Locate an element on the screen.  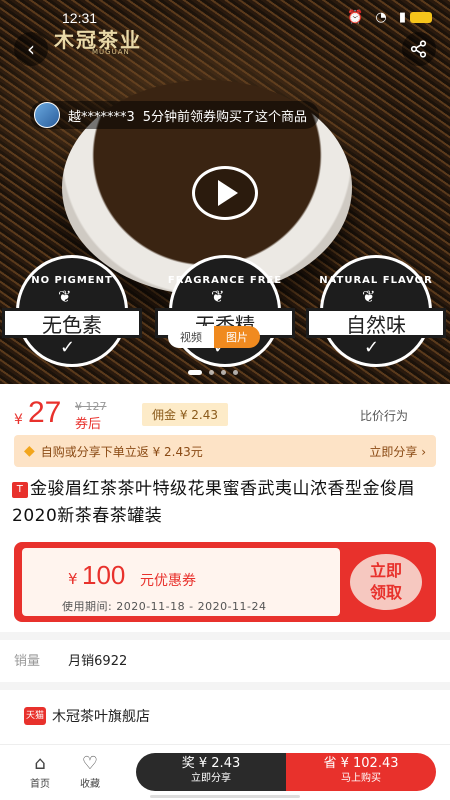
badge-no-pigment: NO PIGMENT ❦ 无色素 ✓ is located at coordinates (72, 311).